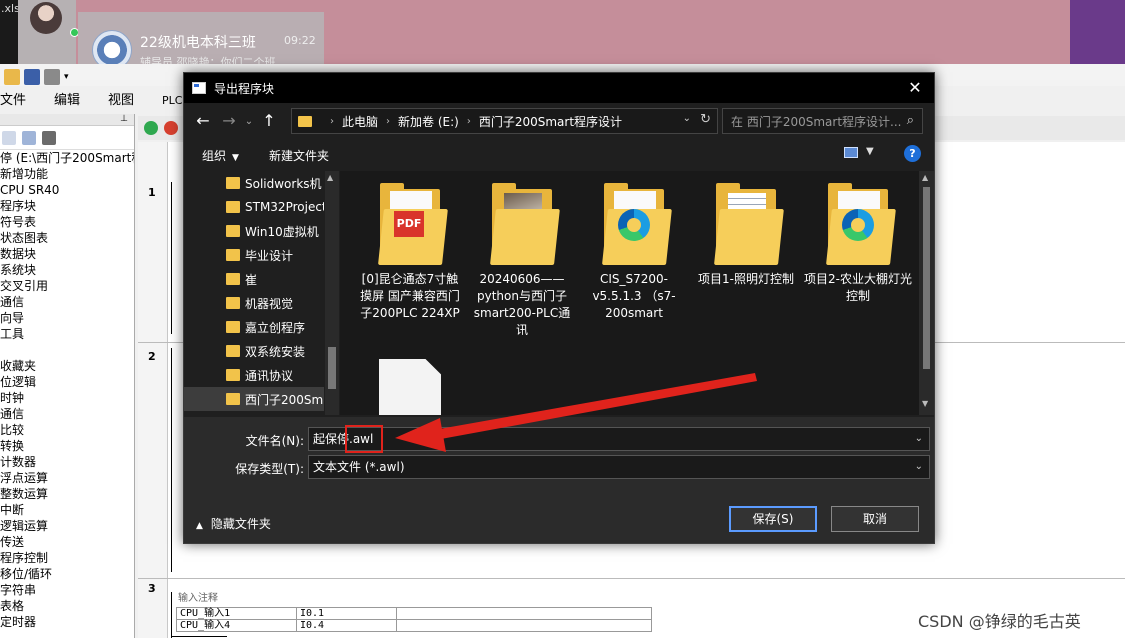  What do you see at coordinates (410, 246) in the screenshot?
I see `file-item: PDF [0]昆仑通态7寸触摸屏 国产兼容西门子200PLC 224XP` at bounding box center [410, 246].